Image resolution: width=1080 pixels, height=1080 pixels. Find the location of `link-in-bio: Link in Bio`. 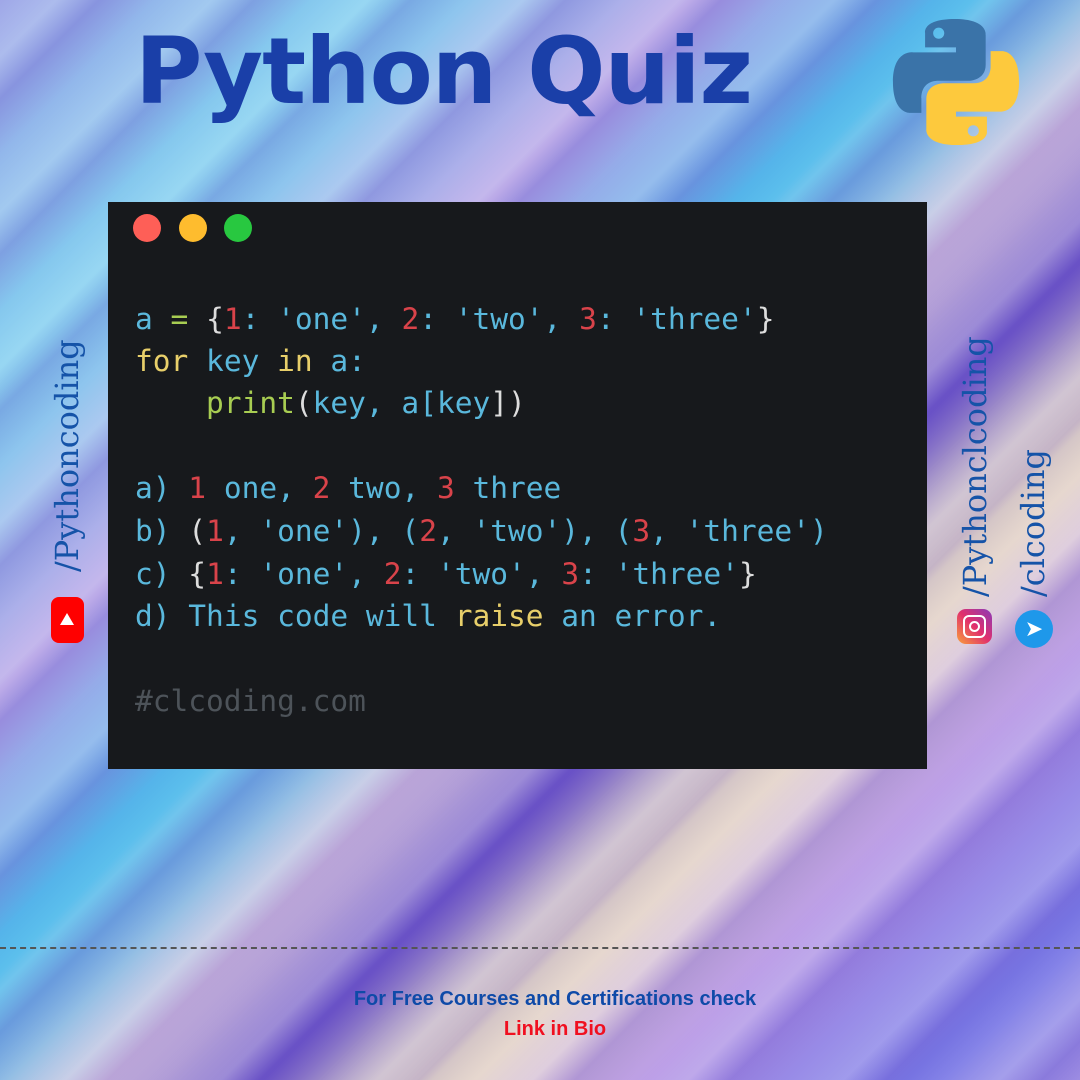

link-in-bio: Link in Bio is located at coordinates (540, 1029).